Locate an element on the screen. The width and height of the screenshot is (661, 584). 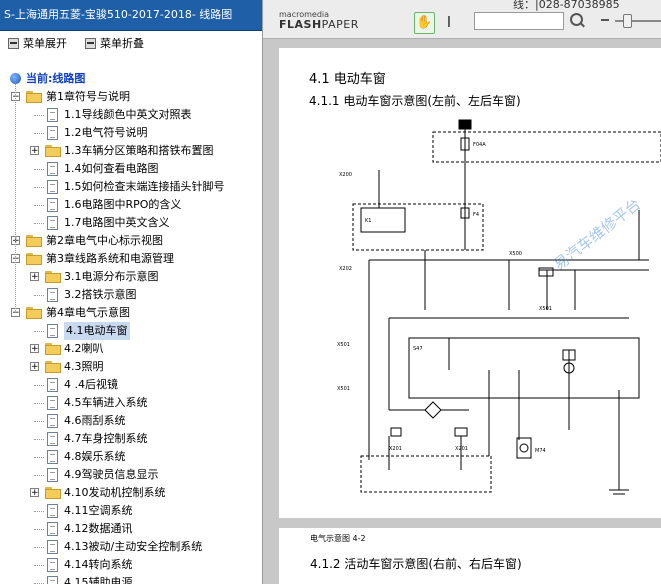
tree-folder-item: +4.2喇叭 is located at coordinates (131, 349).